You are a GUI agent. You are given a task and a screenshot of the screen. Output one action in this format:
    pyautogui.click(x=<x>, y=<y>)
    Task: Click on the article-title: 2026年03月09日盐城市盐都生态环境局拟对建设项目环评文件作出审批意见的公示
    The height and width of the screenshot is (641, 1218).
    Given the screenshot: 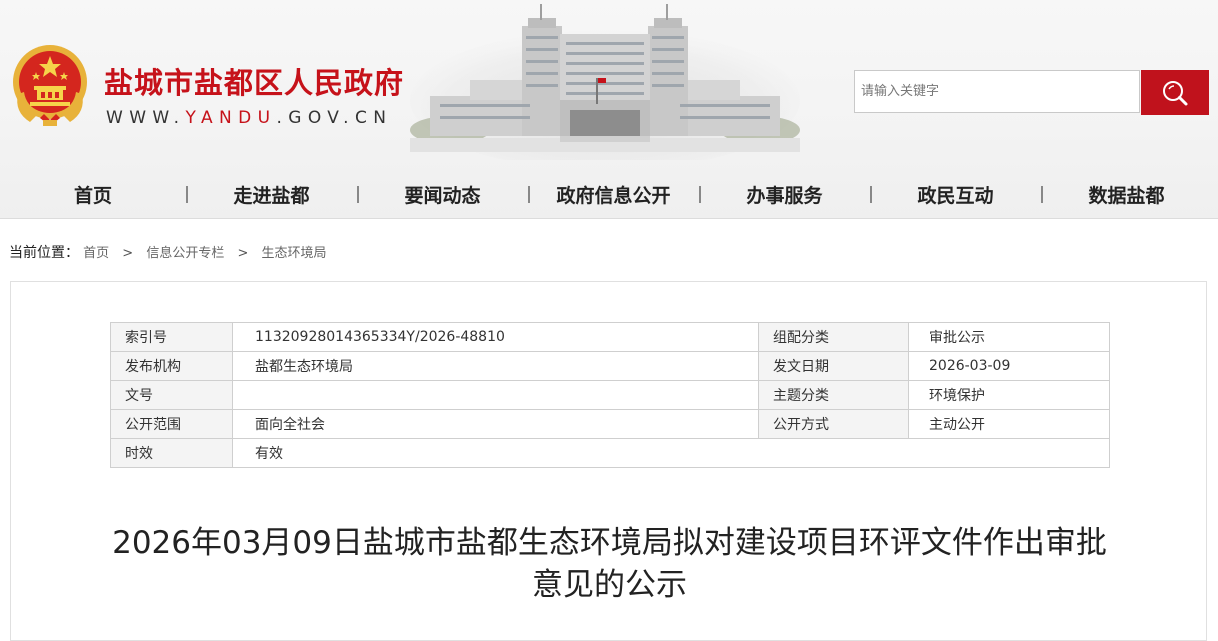 What is the action you would take?
    pyautogui.click(x=609, y=564)
    